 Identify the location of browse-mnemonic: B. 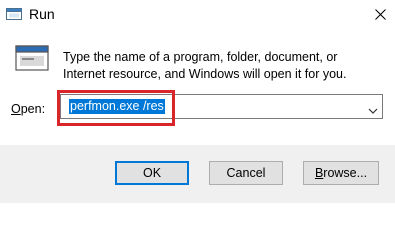
(319, 173).